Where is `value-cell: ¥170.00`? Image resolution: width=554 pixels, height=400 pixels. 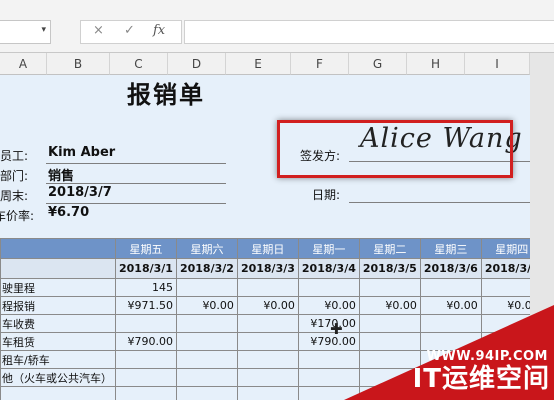
value-cell: ¥170.00 is located at coordinates (328, 323).